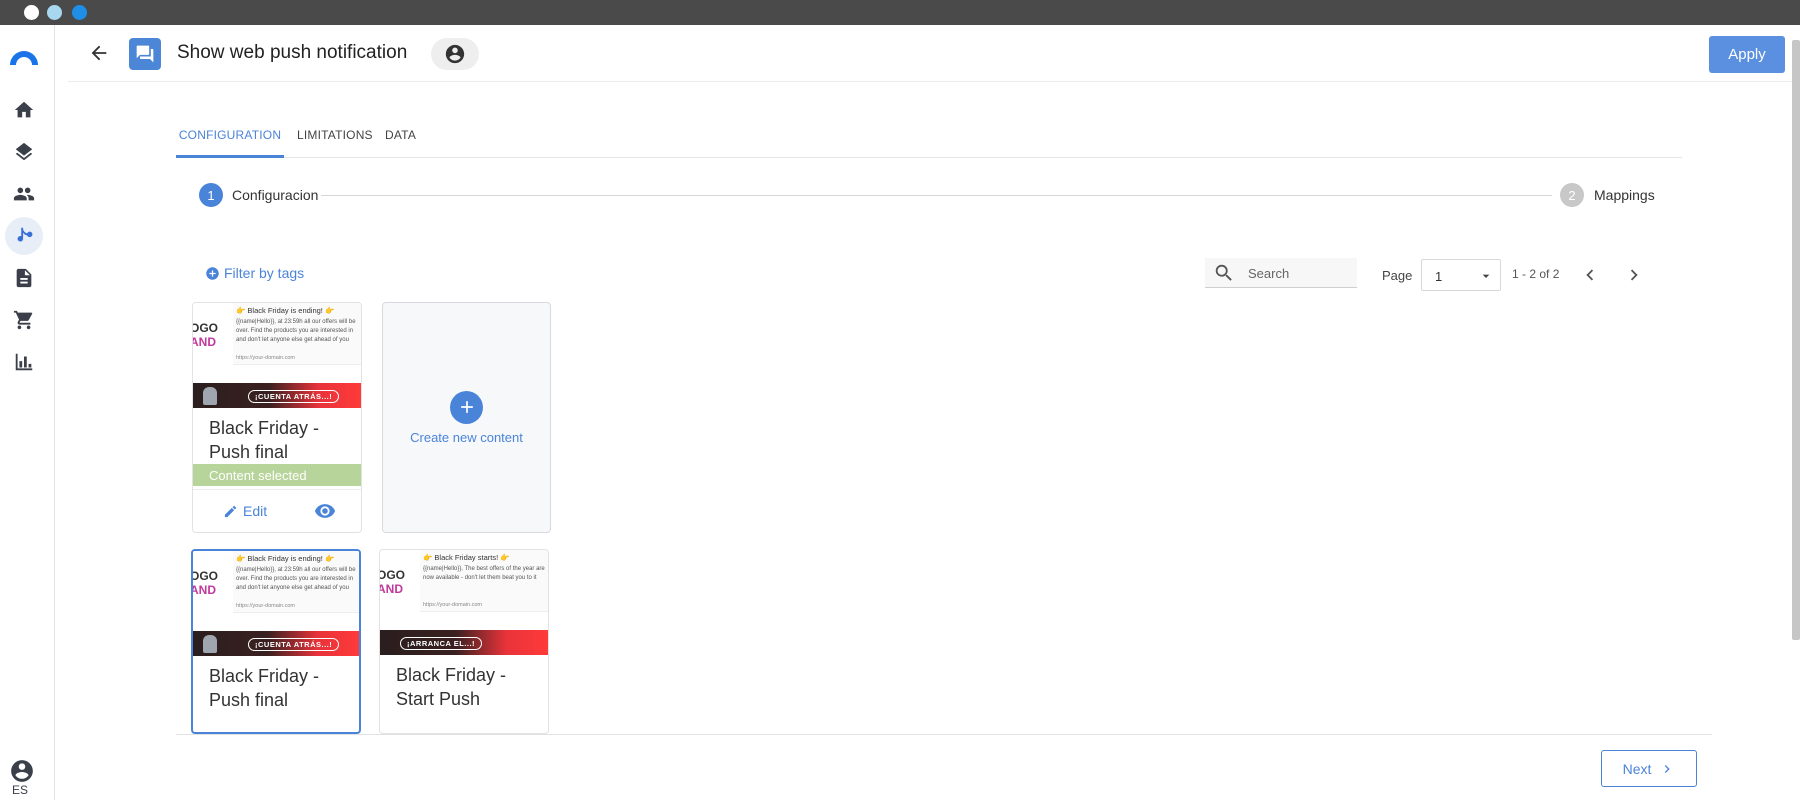 The height and width of the screenshot is (800, 1800). Describe the element at coordinates (31, 12) in the screenshot. I see `window-close-dot` at that location.